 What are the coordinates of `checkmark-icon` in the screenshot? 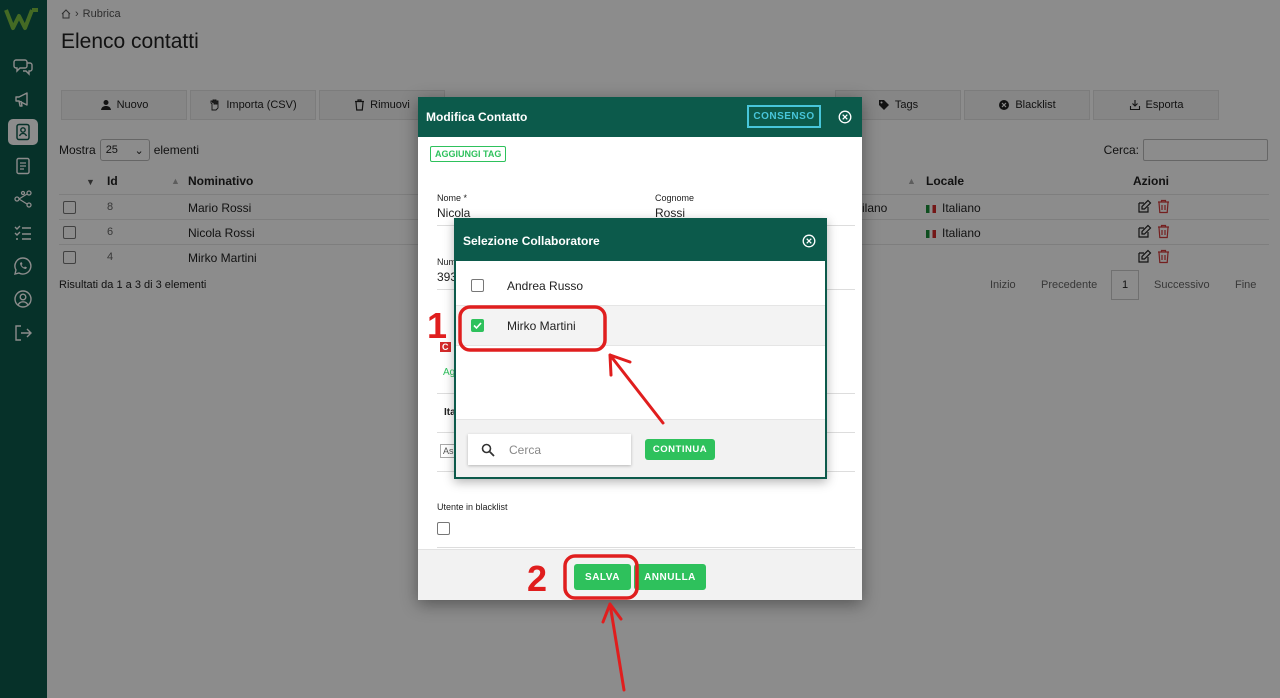 It's located at (477, 326).